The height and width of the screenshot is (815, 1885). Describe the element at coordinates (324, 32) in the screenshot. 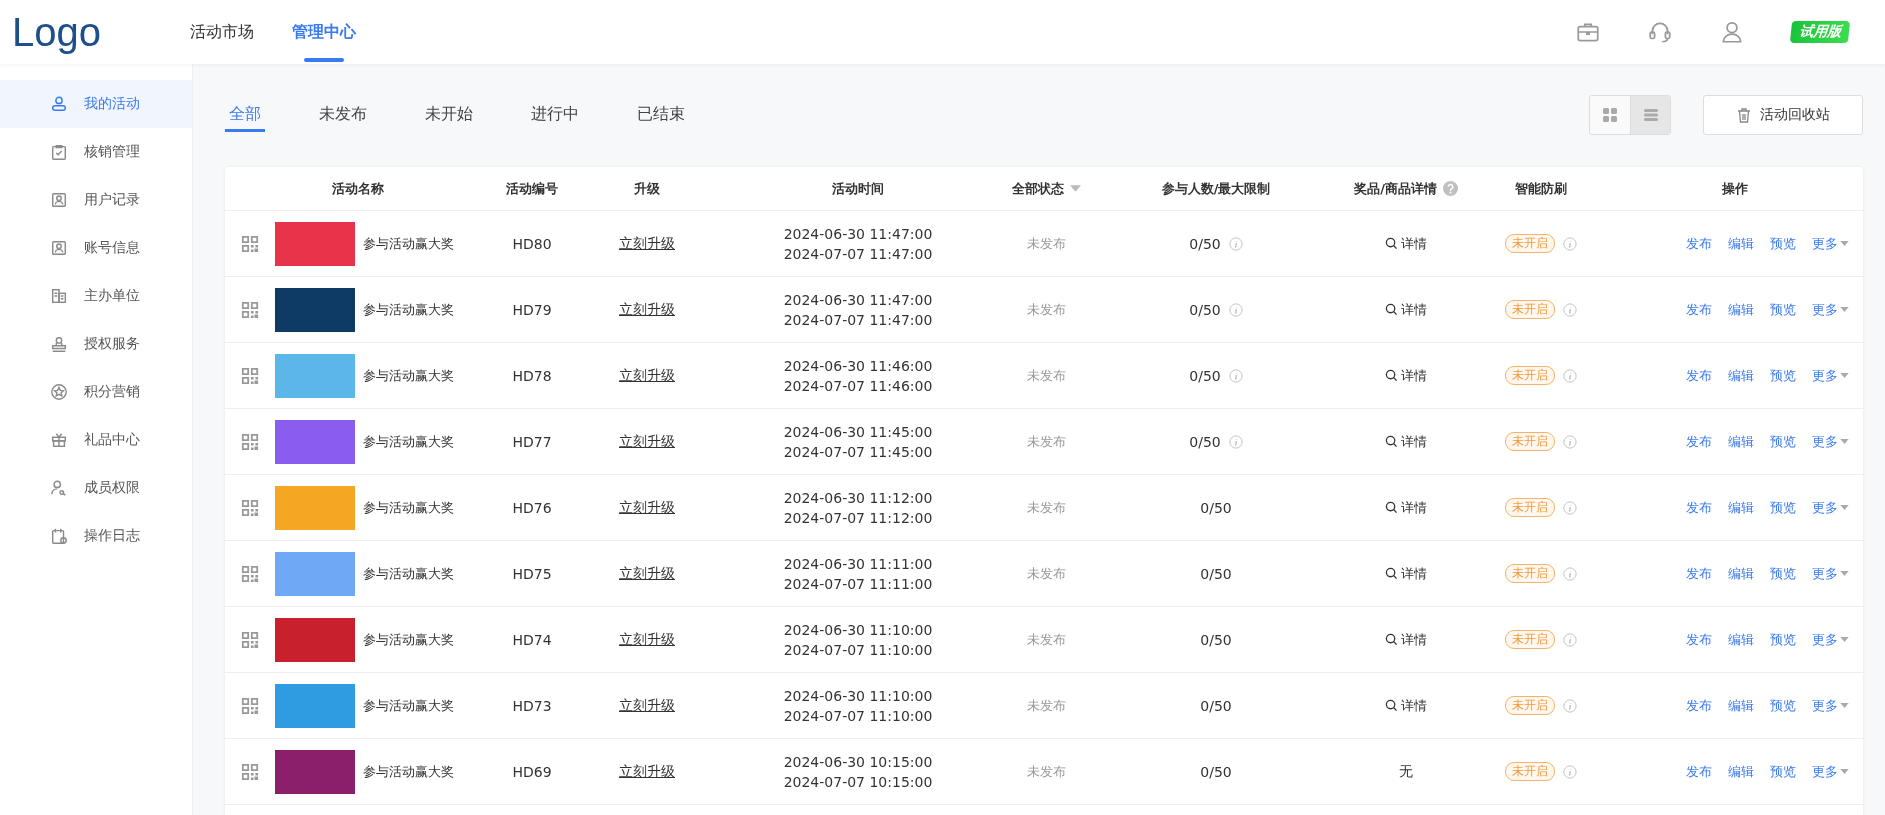

I see `nav-tab: 管理中心` at that location.